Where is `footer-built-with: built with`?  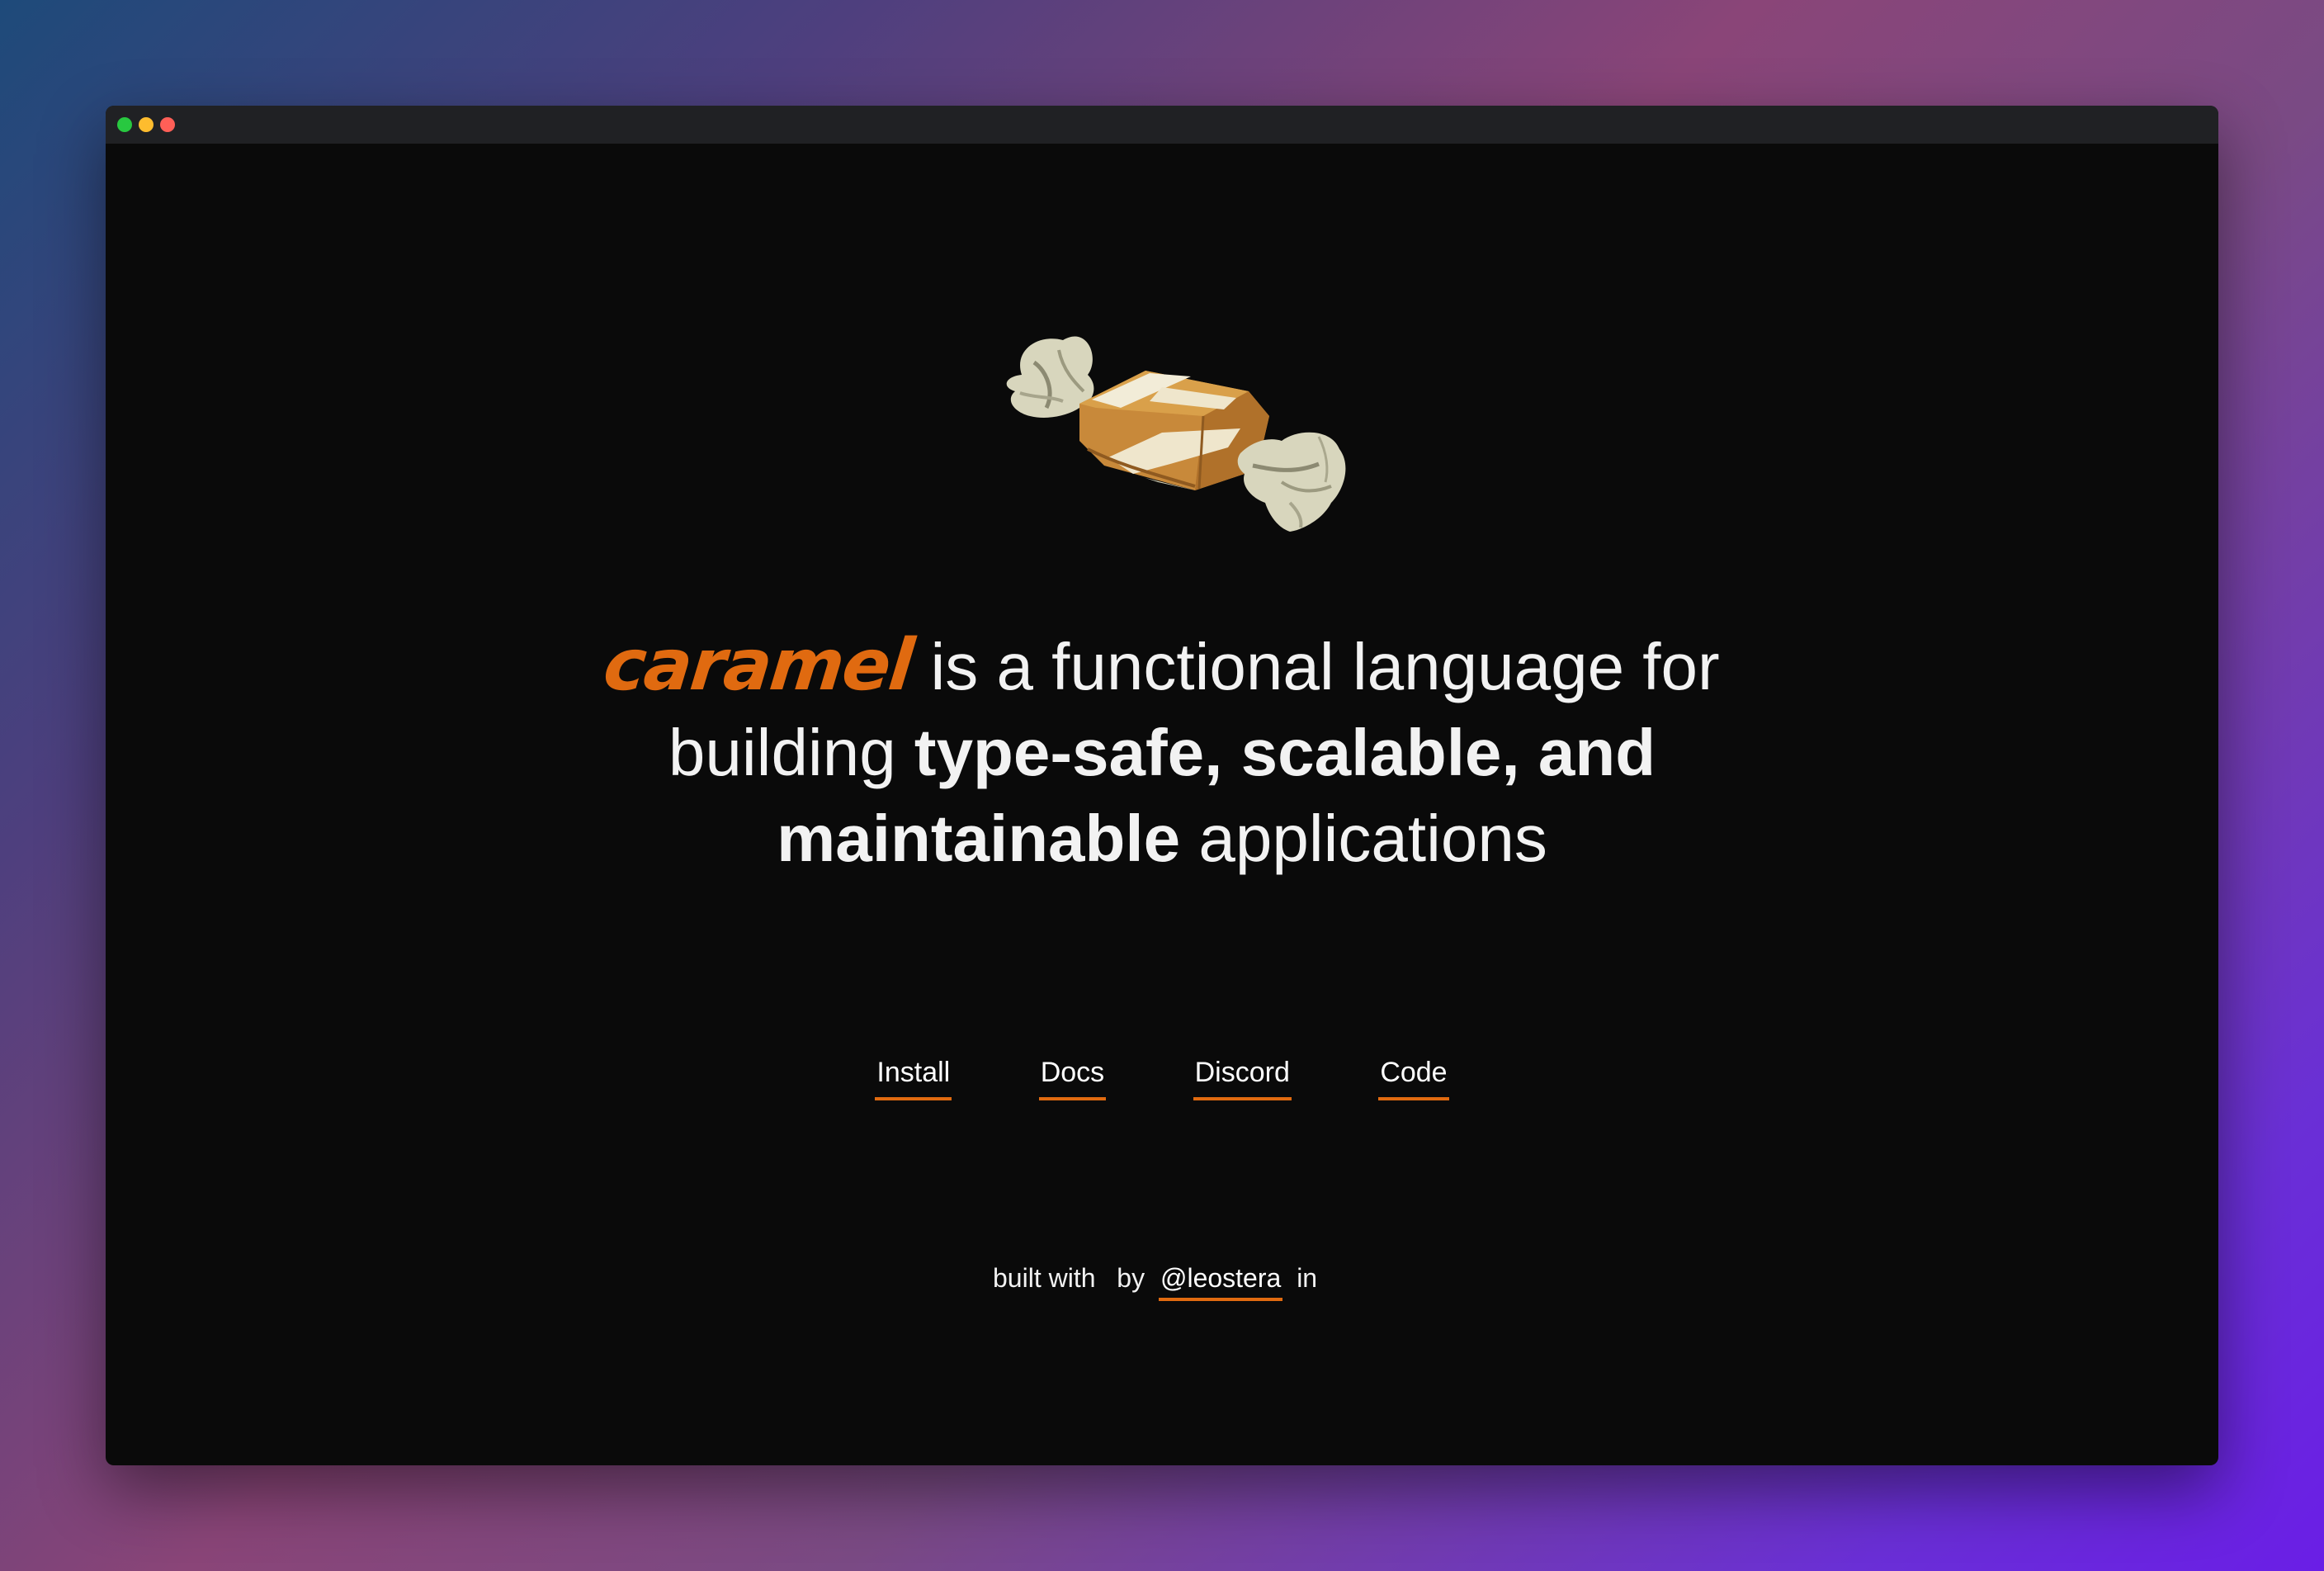 footer-built-with: built with is located at coordinates (1044, 1278).